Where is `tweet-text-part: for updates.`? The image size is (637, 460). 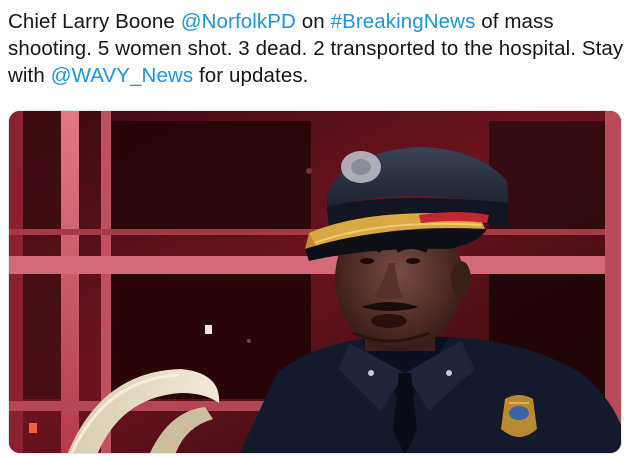
tweet-text-part: for updates. is located at coordinates (251, 75).